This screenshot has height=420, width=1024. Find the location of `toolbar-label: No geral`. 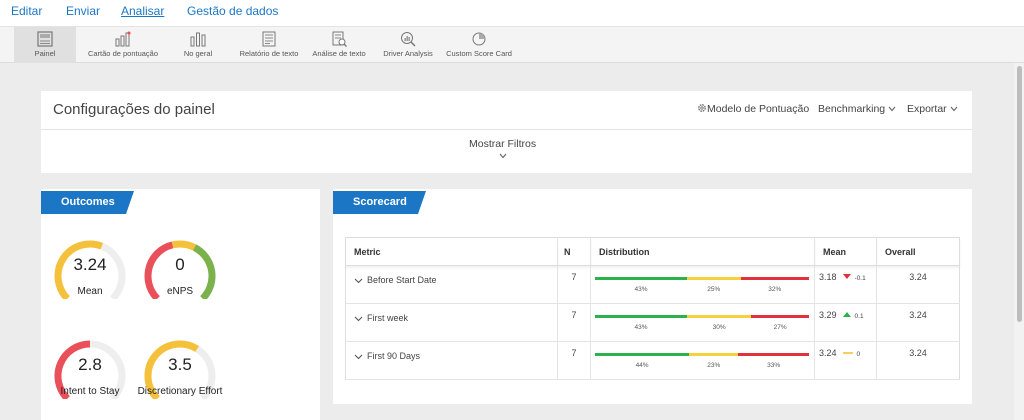

toolbar-label: No geral is located at coordinates (198, 53).